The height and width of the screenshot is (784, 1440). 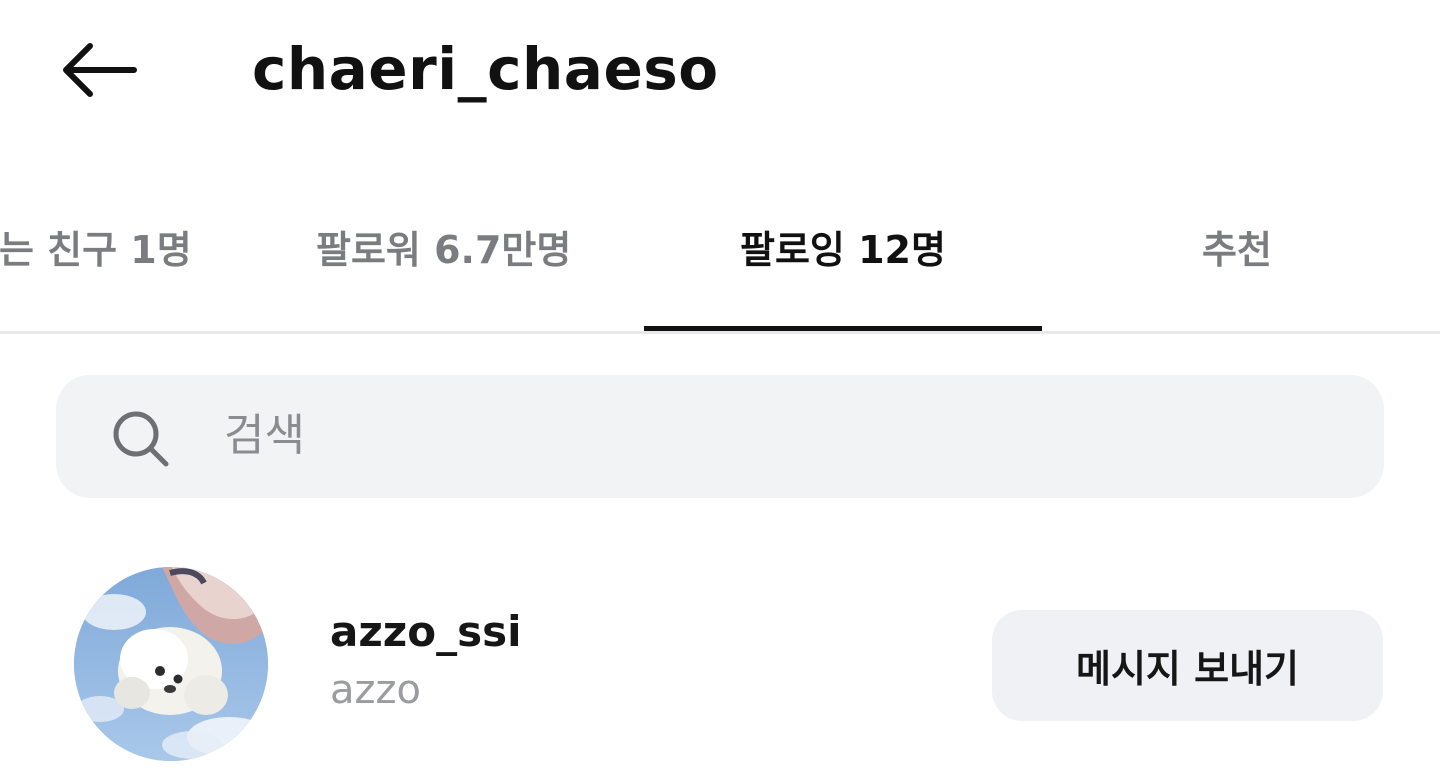 I want to click on tab-recommended: 추천, so click(x=1241, y=260).